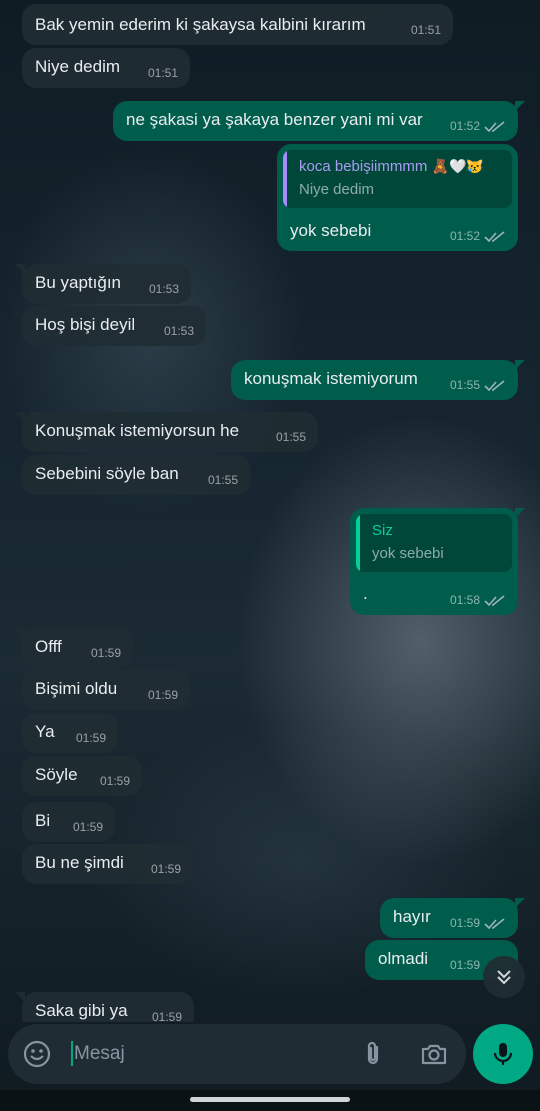  What do you see at coordinates (74, 648) in the screenshot?
I see `message-incoming: Offf 01:59` at bounding box center [74, 648].